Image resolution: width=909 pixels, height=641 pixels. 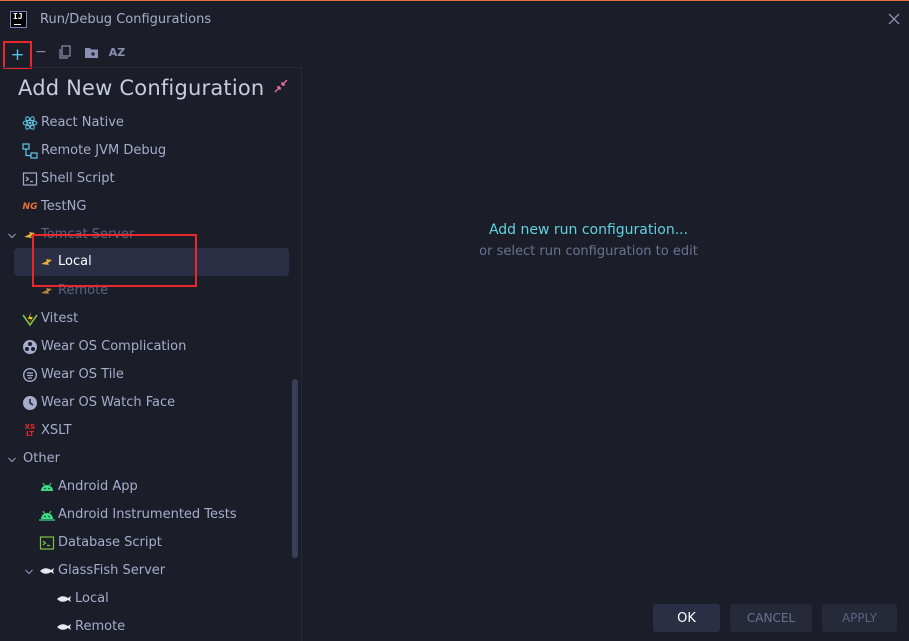 I want to click on testng-icon: NG, so click(x=30, y=207).